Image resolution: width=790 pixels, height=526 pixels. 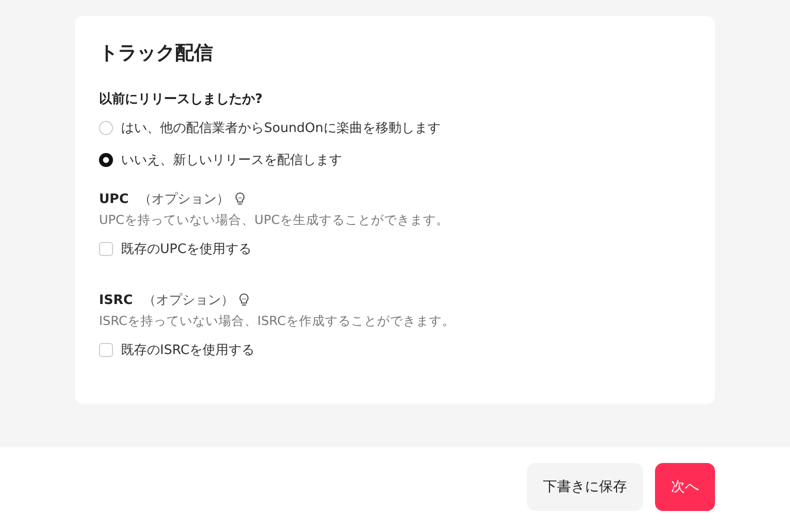 What do you see at coordinates (277, 321) in the screenshot?
I see `section-description: ISRCを持っていない場合、ISRCを作成することができます。` at bounding box center [277, 321].